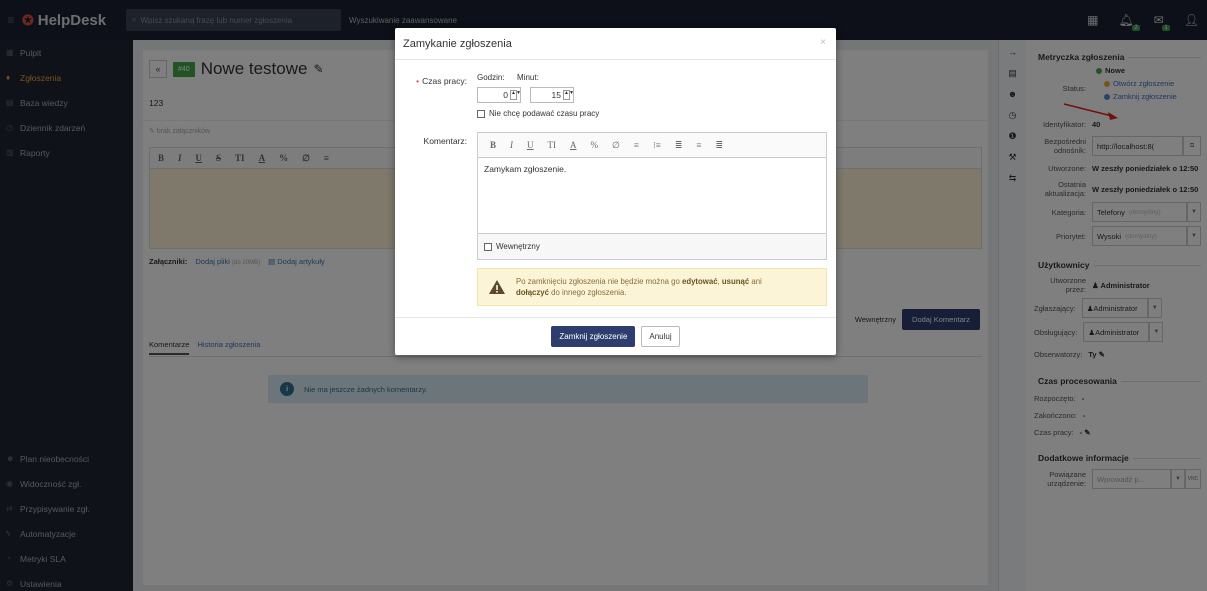 The width and height of the screenshot is (1207, 591). What do you see at coordinates (652, 247) in the screenshot?
I see `internal-checkbox-row: Wewnętrzny` at bounding box center [652, 247].